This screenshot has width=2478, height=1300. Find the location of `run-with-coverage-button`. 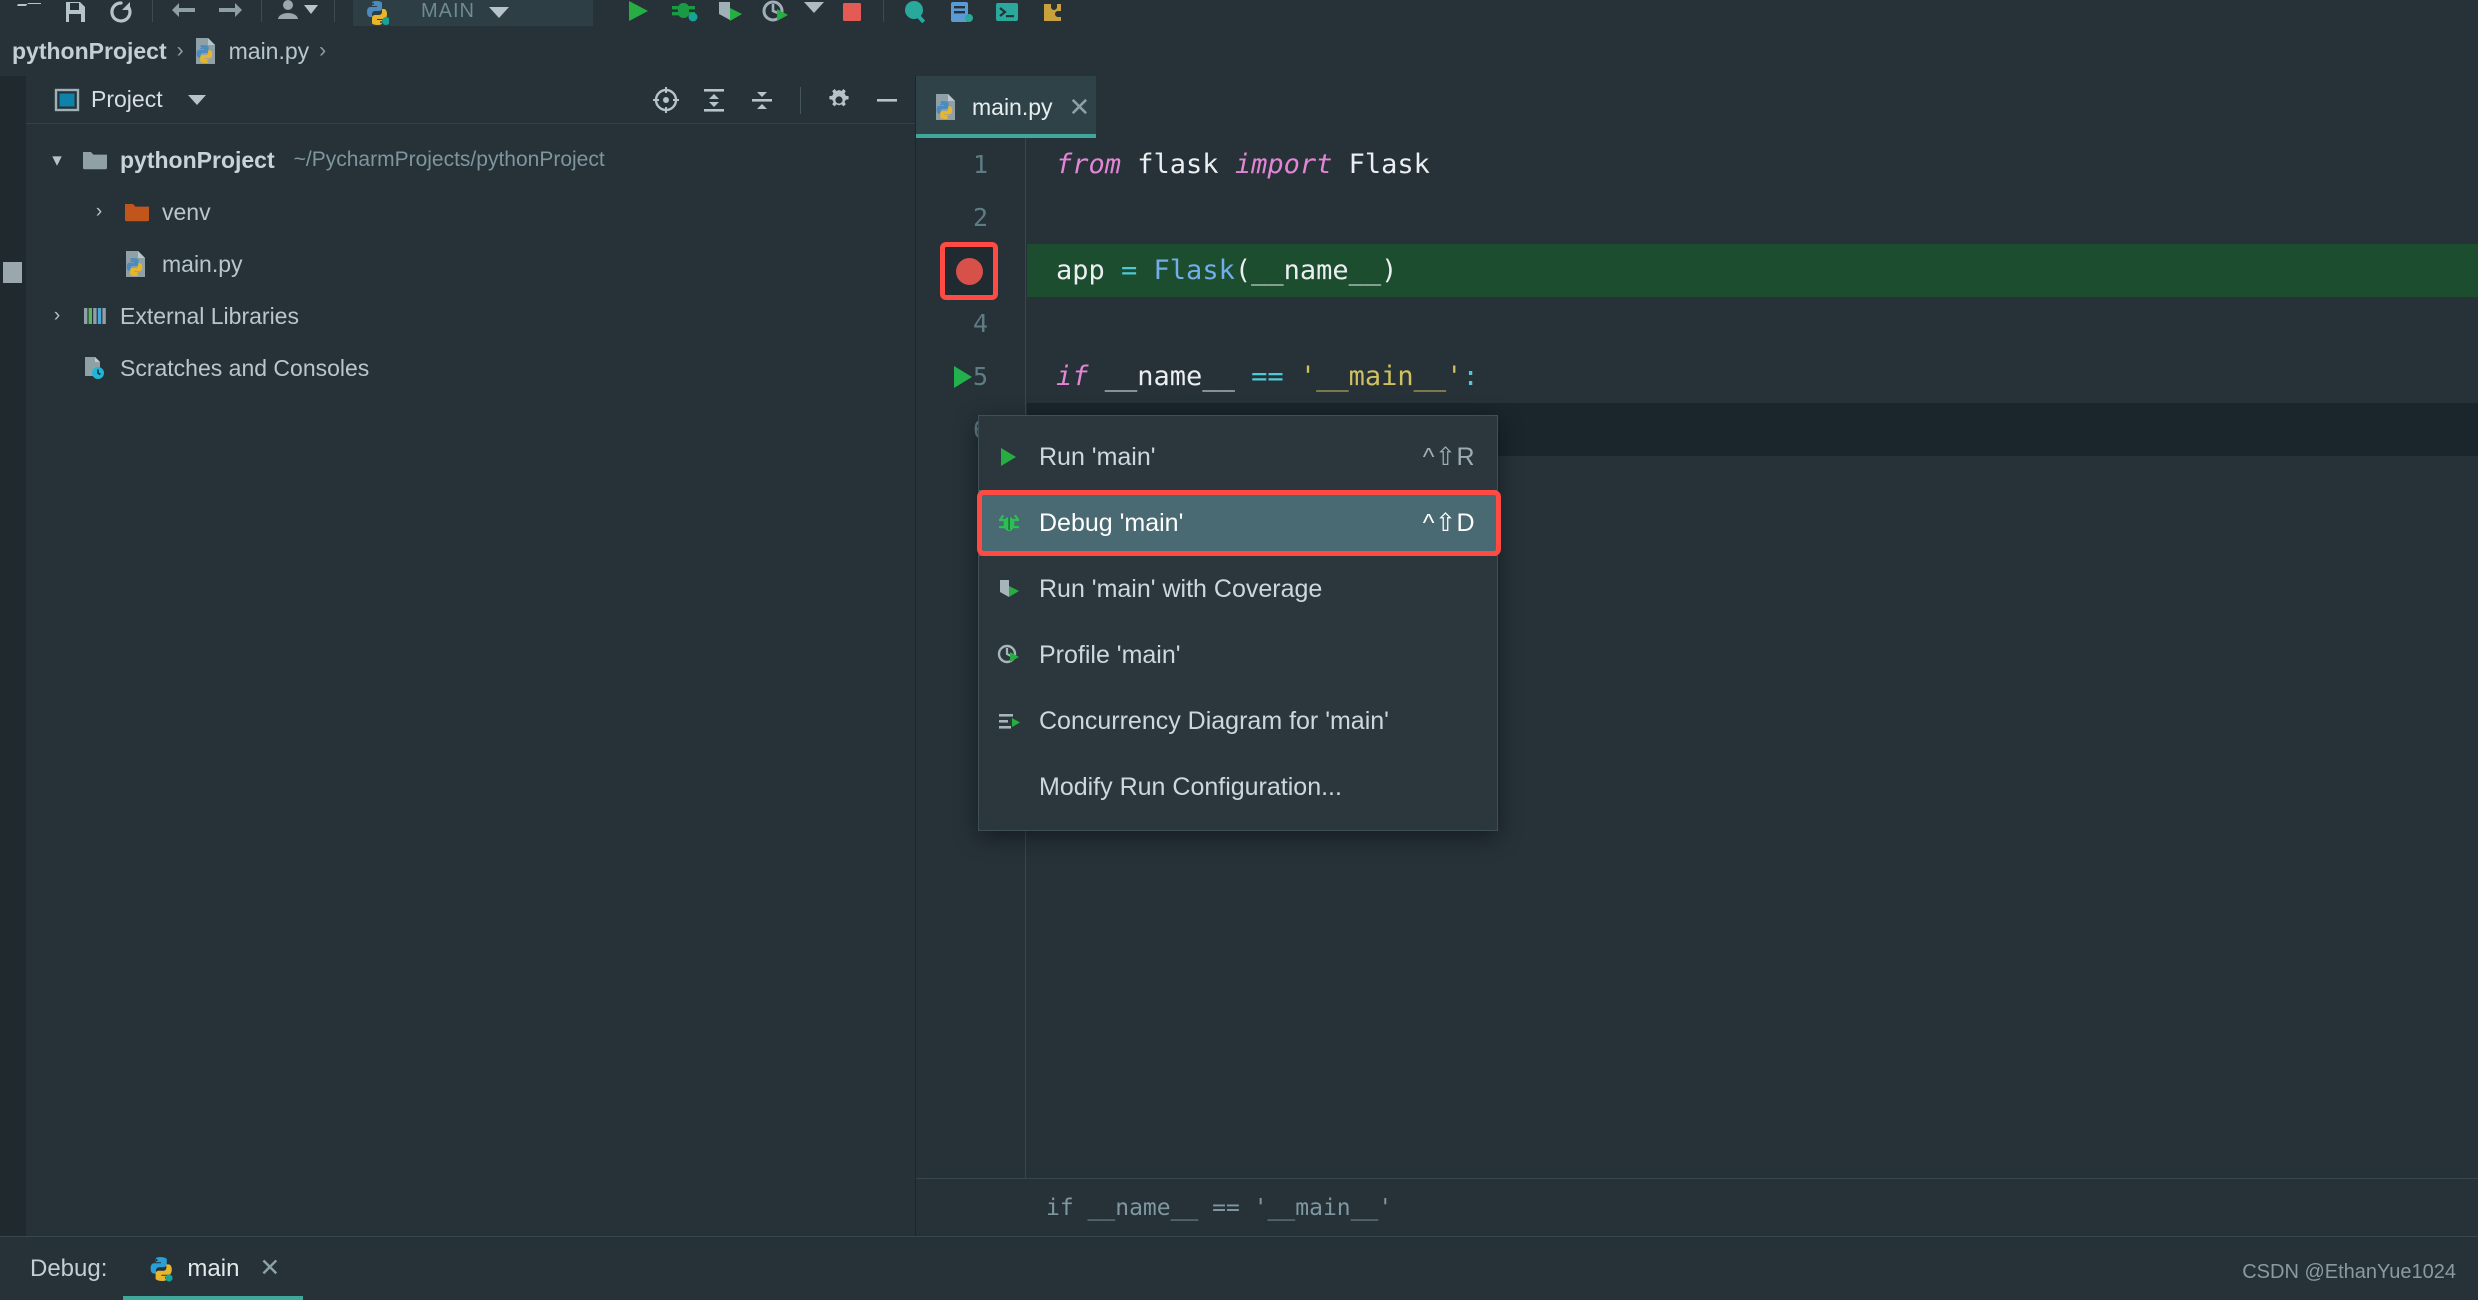

run-with-coverage-button is located at coordinates (730, 13).